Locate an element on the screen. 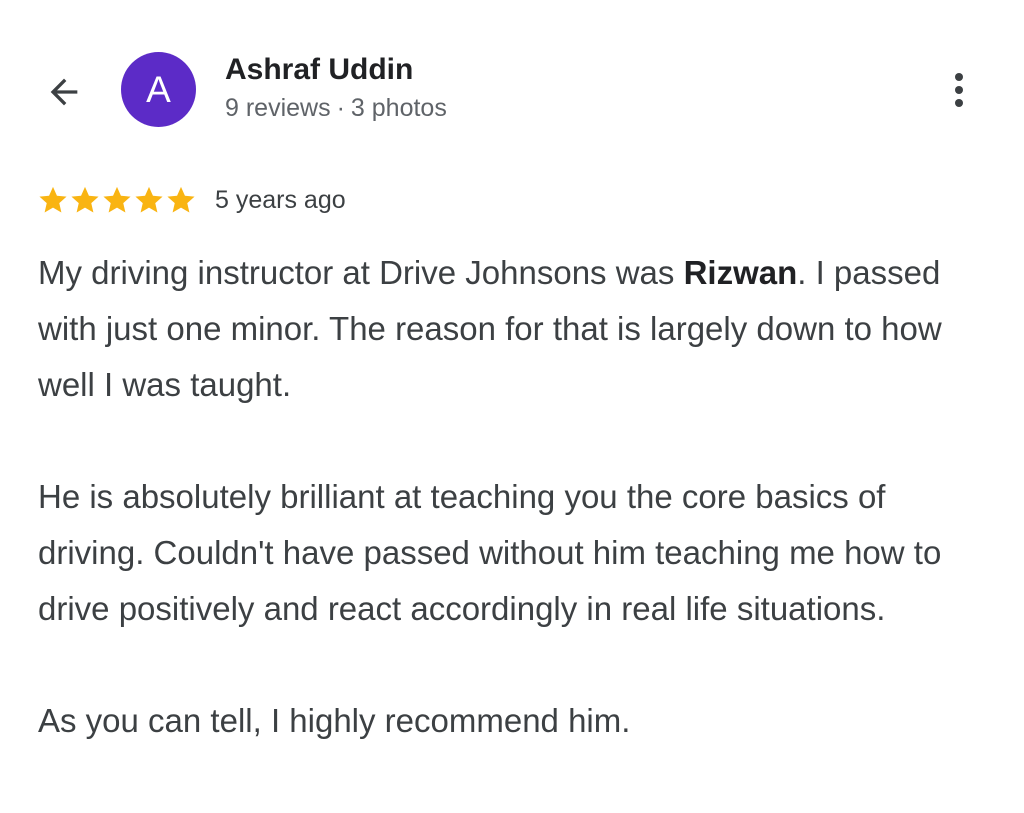  more-vert-icon is located at coordinates (959, 77).